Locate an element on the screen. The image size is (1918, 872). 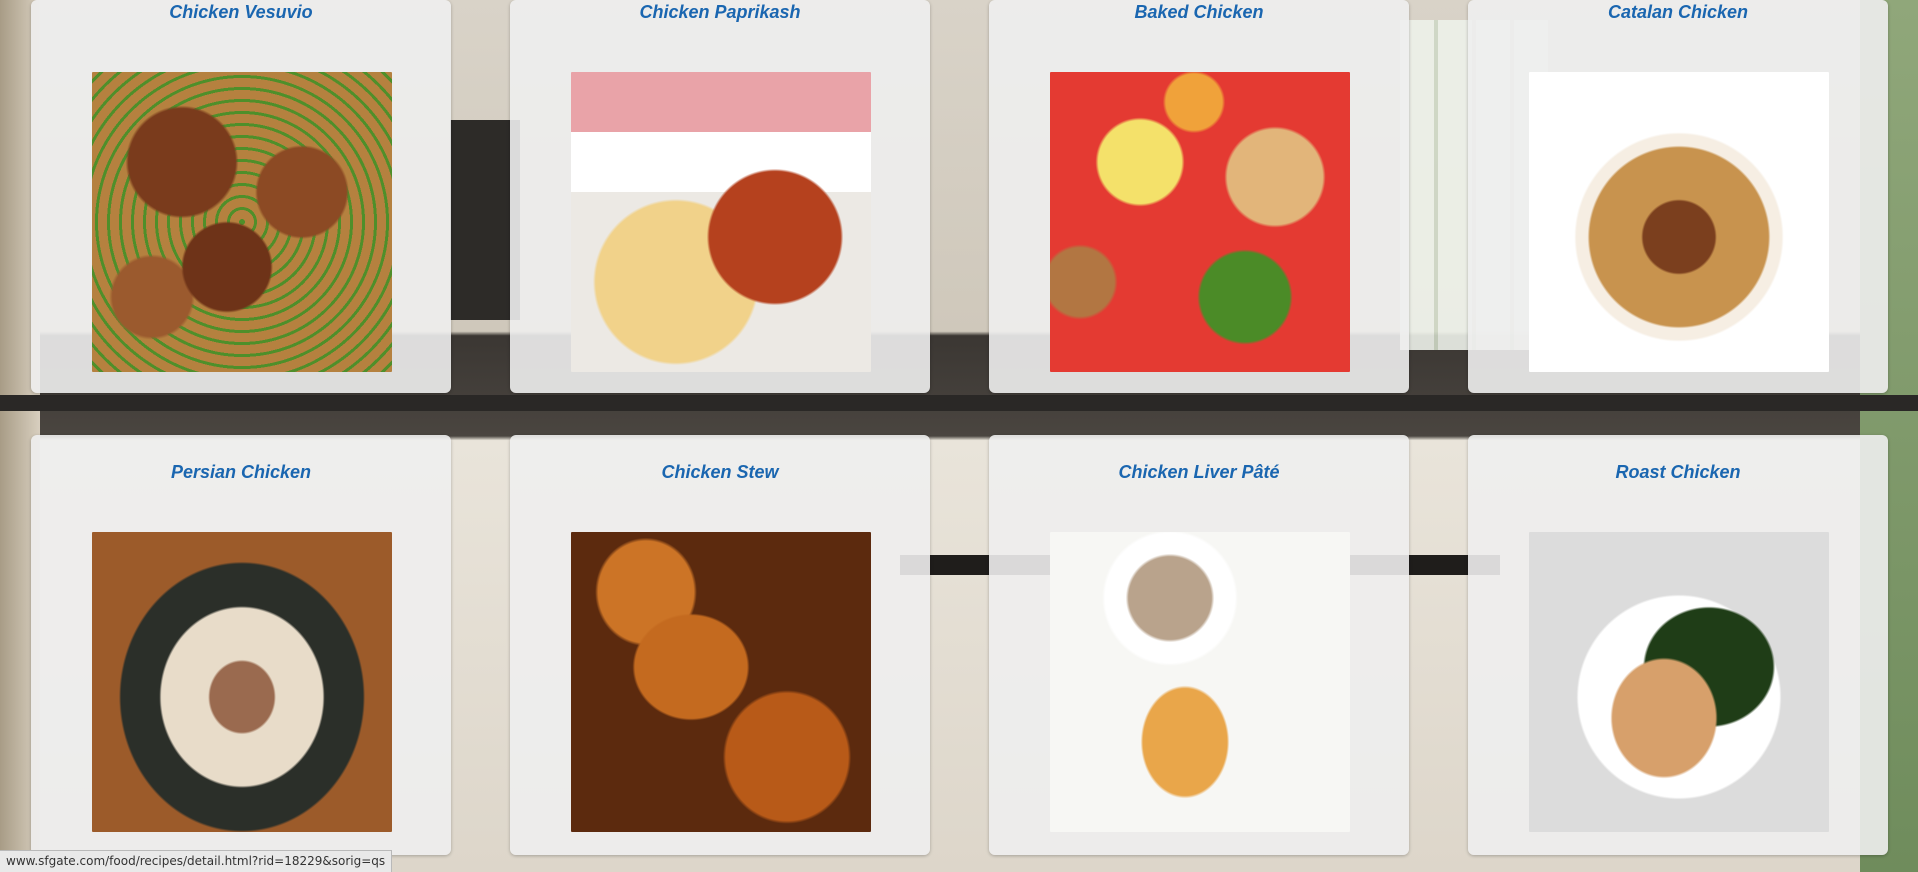
recipe-card-chicken-stew: Chicken Stew is located at coordinates (720, 645).